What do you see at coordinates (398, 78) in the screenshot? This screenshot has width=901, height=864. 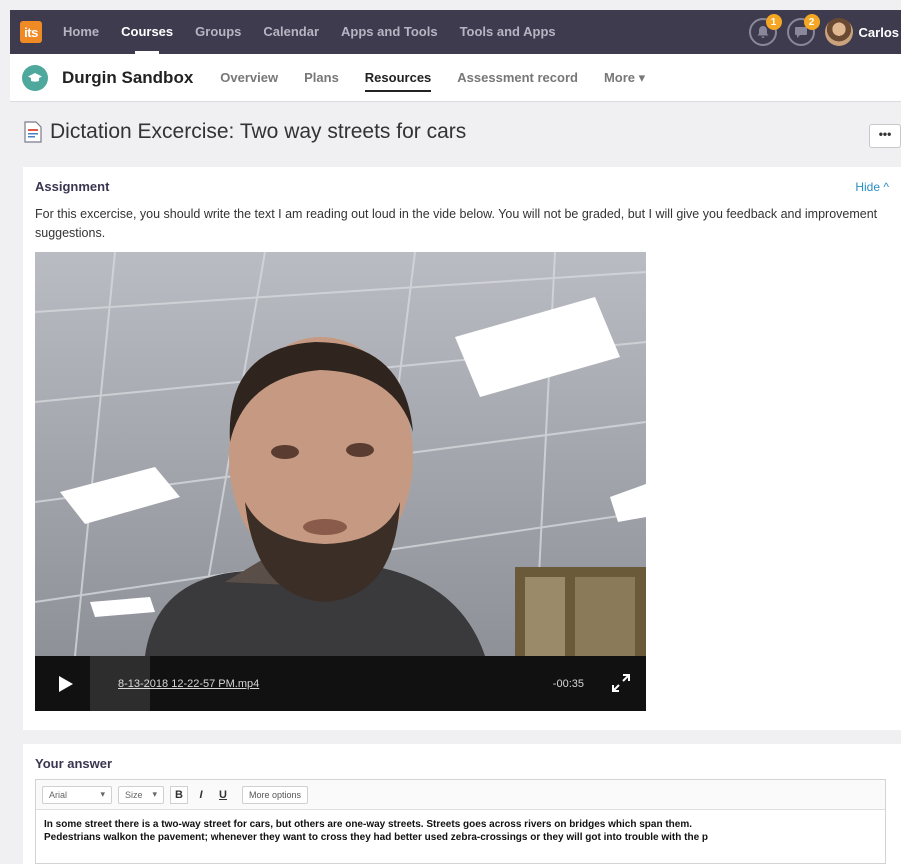 I see `tab-resources: Resources` at bounding box center [398, 78].